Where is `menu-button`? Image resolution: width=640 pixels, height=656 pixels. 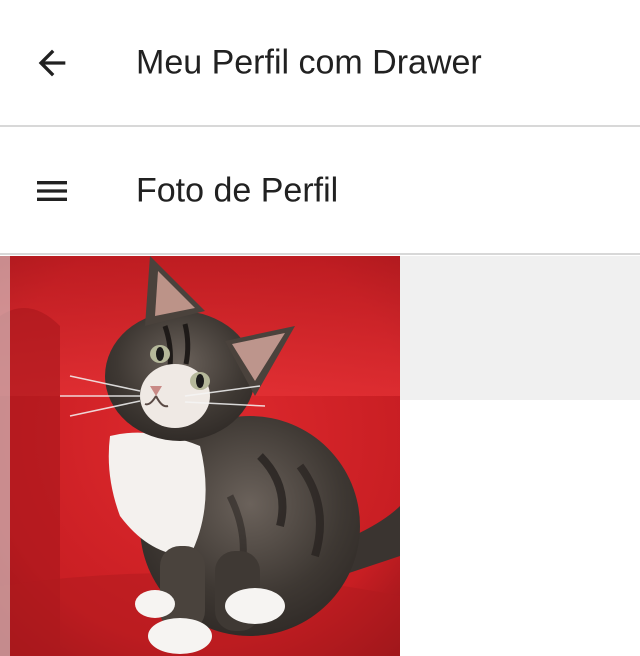
menu-button is located at coordinates (52, 191).